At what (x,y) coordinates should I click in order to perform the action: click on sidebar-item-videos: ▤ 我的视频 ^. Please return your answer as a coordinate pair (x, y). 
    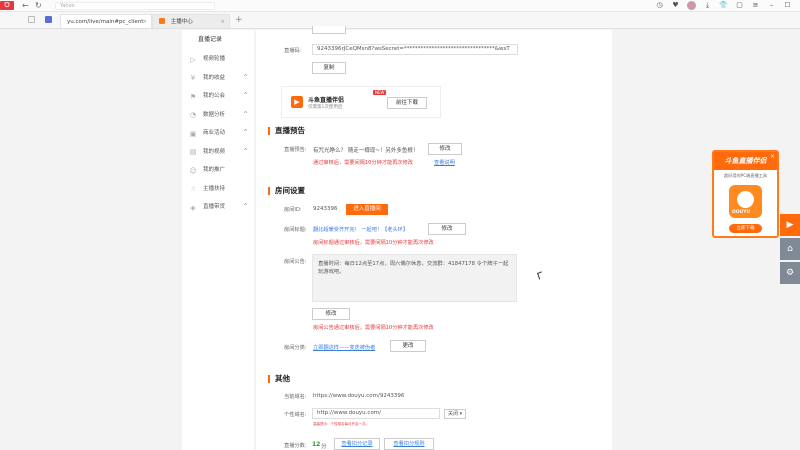
    Looking at the image, I should click on (218, 152).